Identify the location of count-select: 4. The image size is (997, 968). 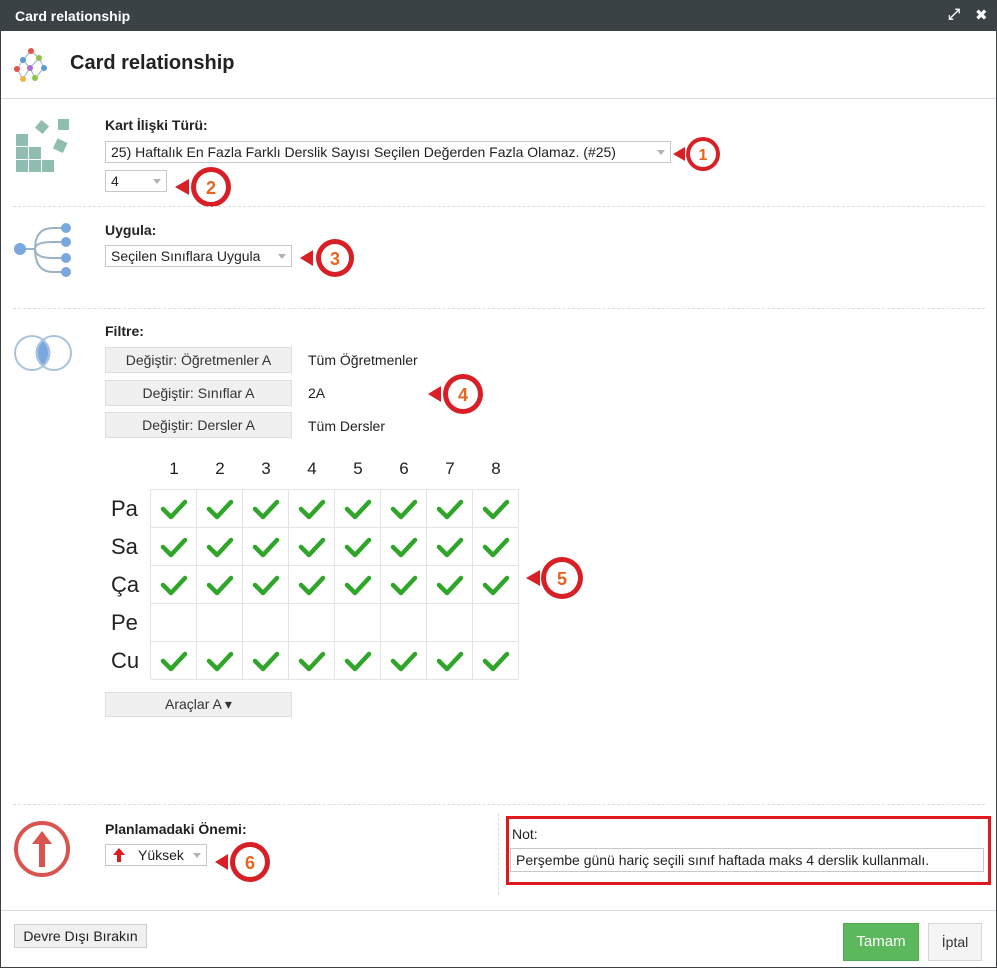
(136, 181).